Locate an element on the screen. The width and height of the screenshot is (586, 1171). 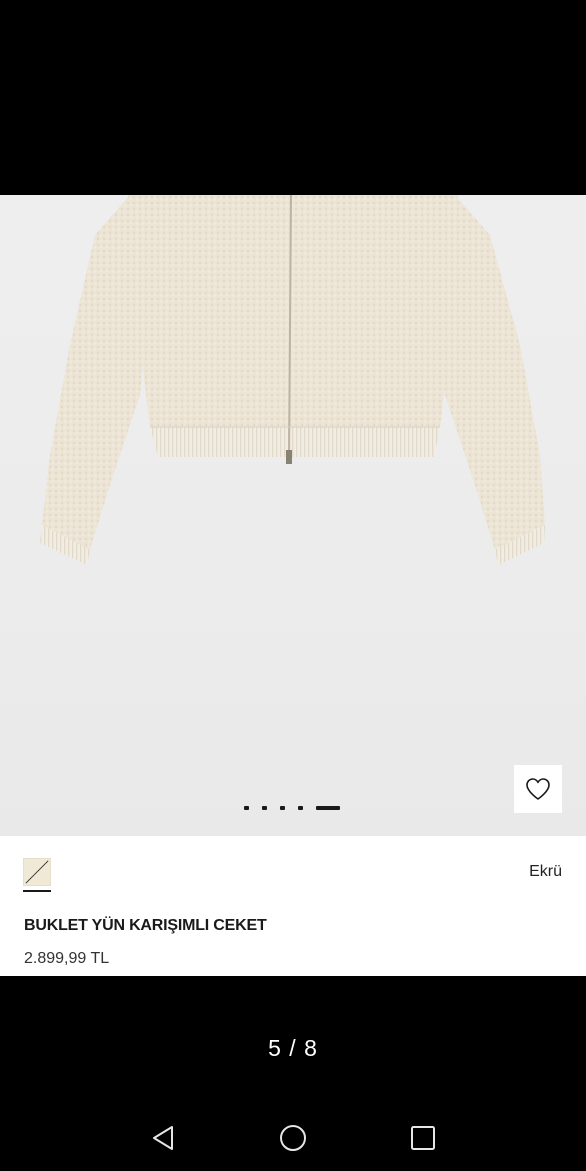
product-title: BUKLET YÜN KARIŞIMLI CEKET is located at coordinates (145, 925).